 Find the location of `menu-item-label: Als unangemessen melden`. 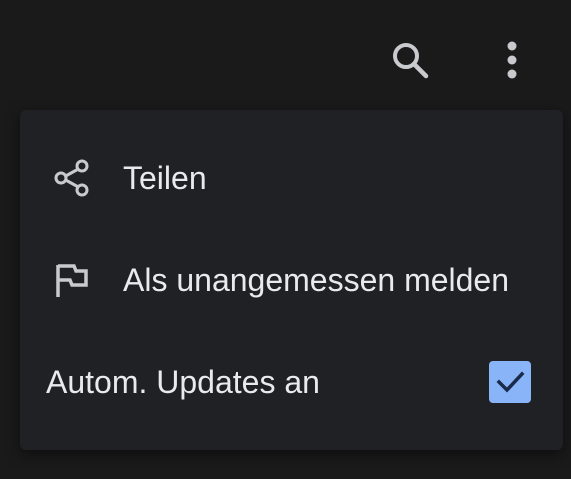

menu-item-label: Als unangemessen melden is located at coordinates (316, 279).